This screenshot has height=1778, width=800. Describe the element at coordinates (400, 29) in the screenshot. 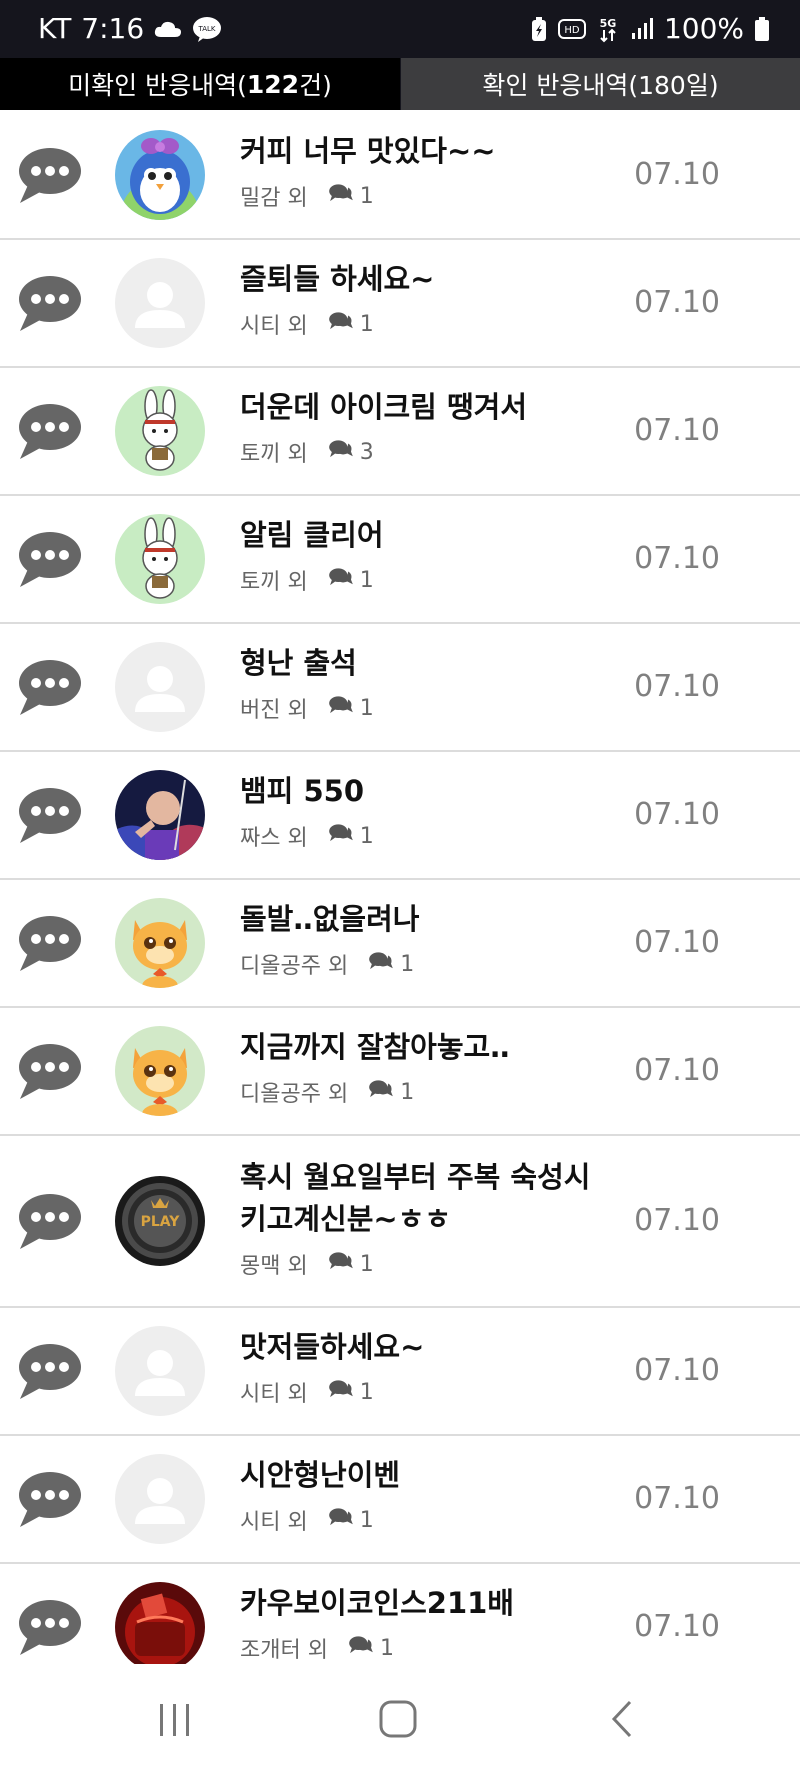

I see `status-bar: KT 7:16 TALK HD 5G 100%` at that location.